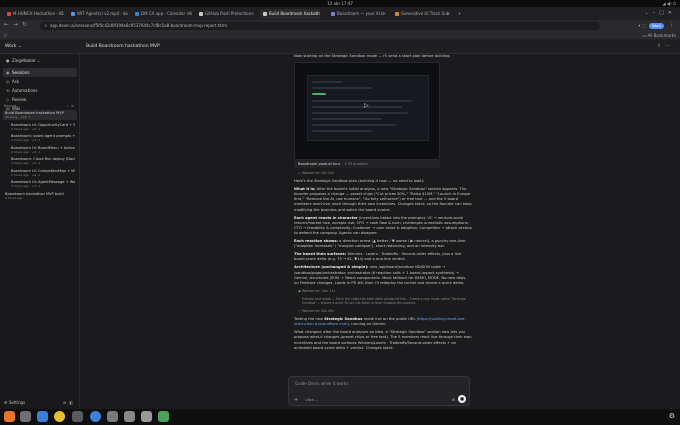  I want to click on files-icon, so click(25, 416).